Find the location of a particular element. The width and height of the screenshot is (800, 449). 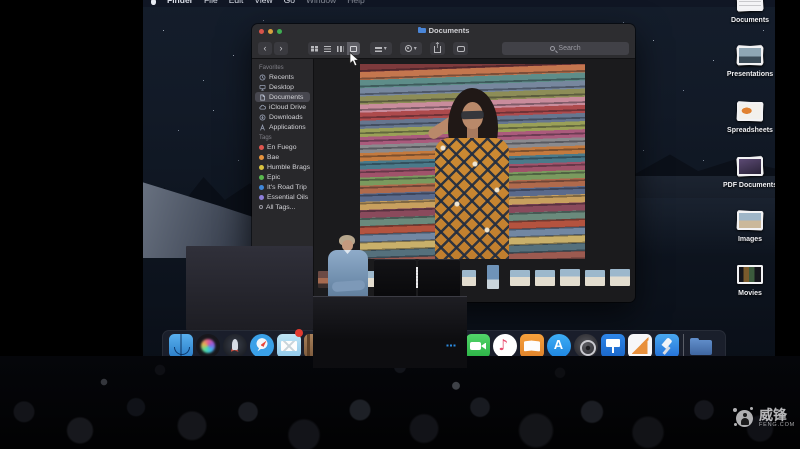

sidebar-item-label: Humble Brags is located at coordinates (289, 167).